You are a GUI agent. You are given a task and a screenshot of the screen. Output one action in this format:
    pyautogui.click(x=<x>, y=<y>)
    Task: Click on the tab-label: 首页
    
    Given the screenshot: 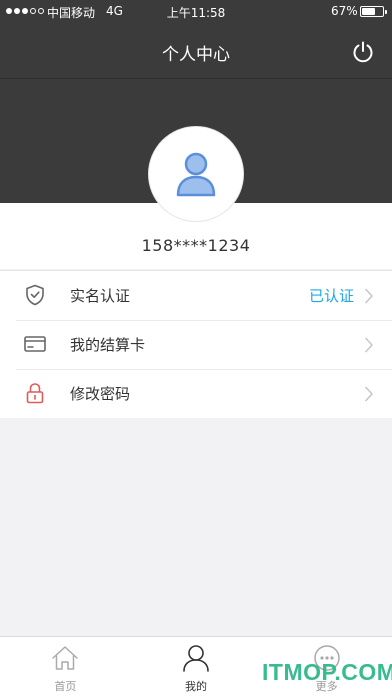 What is the action you would take?
    pyautogui.click(x=65, y=686)
    